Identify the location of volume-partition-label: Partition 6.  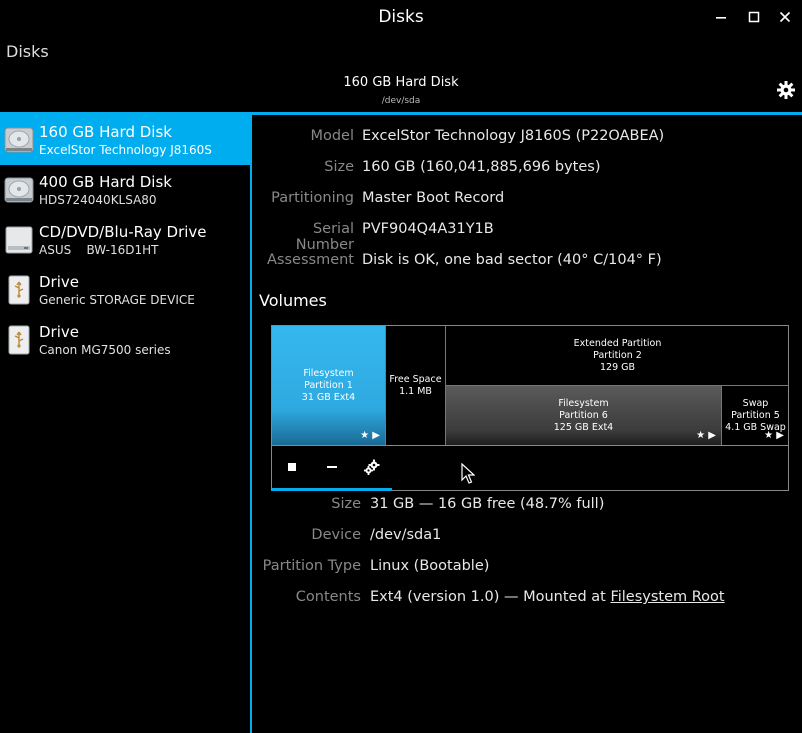
(583, 415).